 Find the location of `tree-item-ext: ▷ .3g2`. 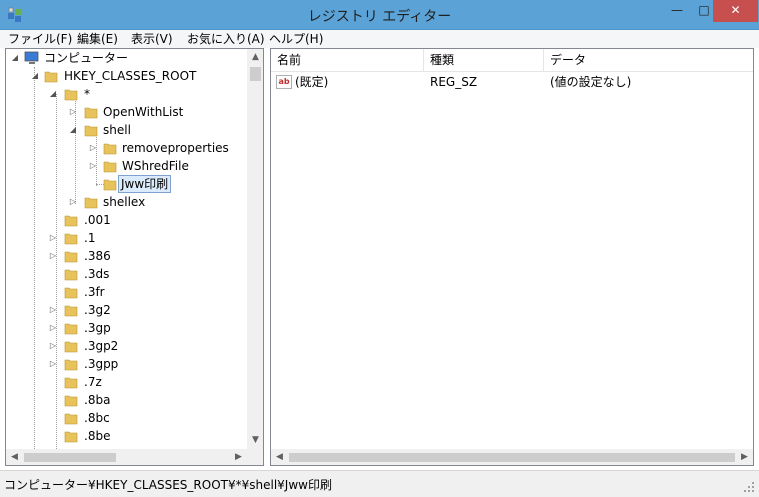

tree-item-ext: ▷ .3g2 is located at coordinates (126, 310).